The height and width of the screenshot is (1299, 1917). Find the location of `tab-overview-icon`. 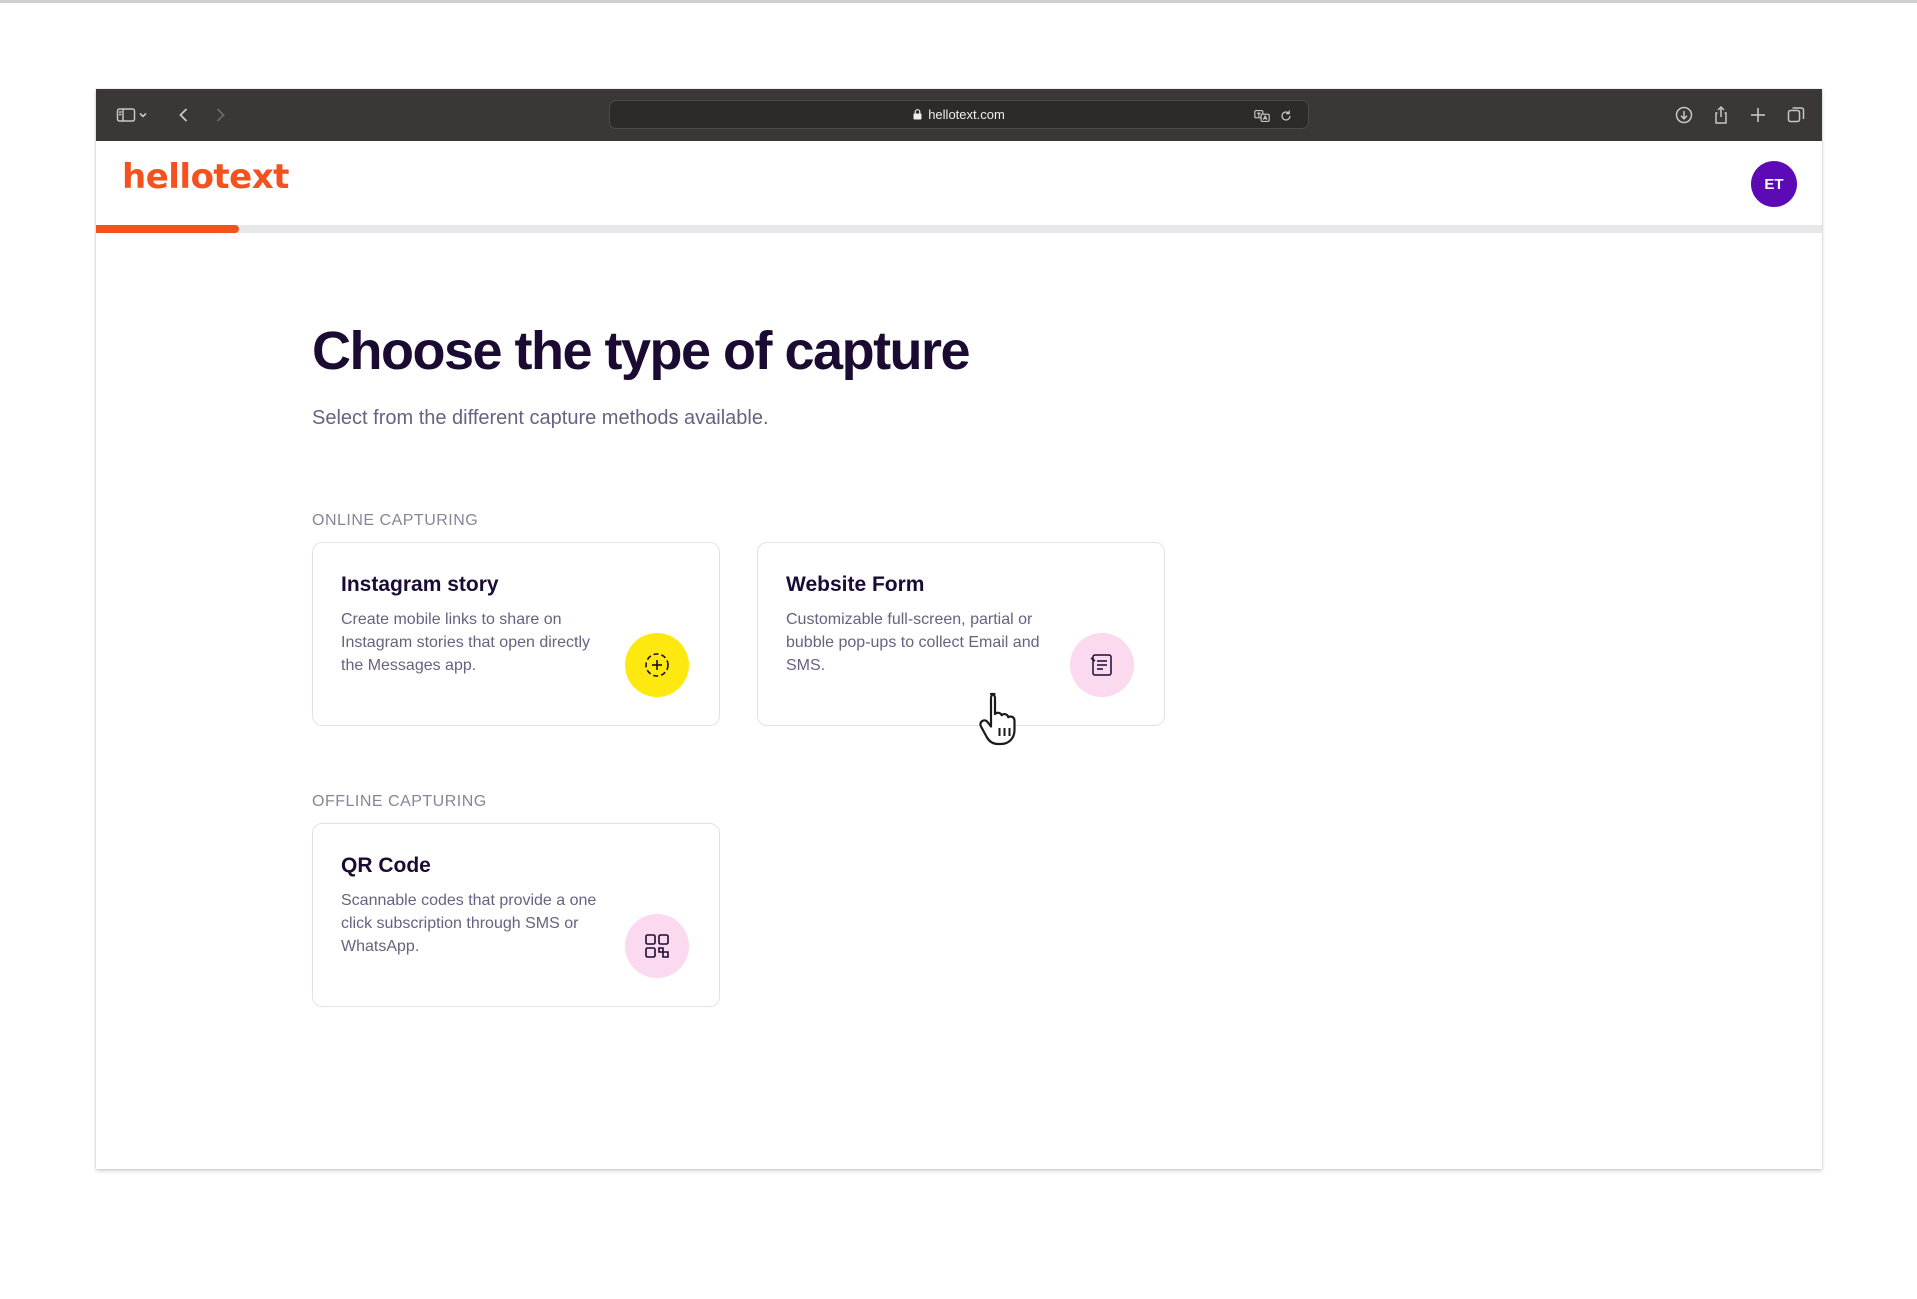

tab-overview-icon is located at coordinates (1796, 115).